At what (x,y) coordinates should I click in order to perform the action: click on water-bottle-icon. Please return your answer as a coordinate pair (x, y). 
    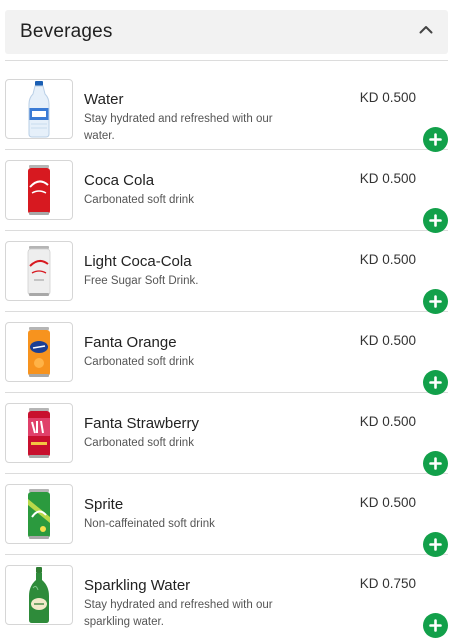
    Looking at the image, I should click on (39, 109).